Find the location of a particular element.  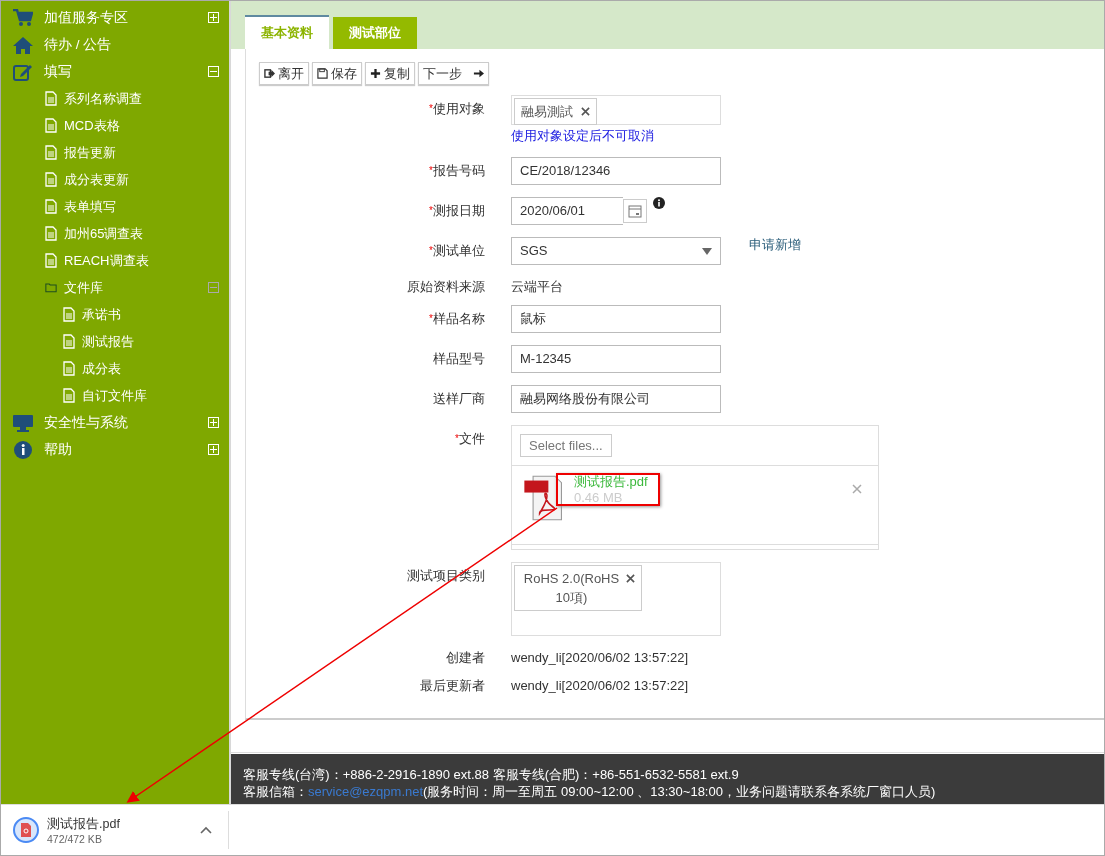

plus-icon is located at coordinates (375, 74).